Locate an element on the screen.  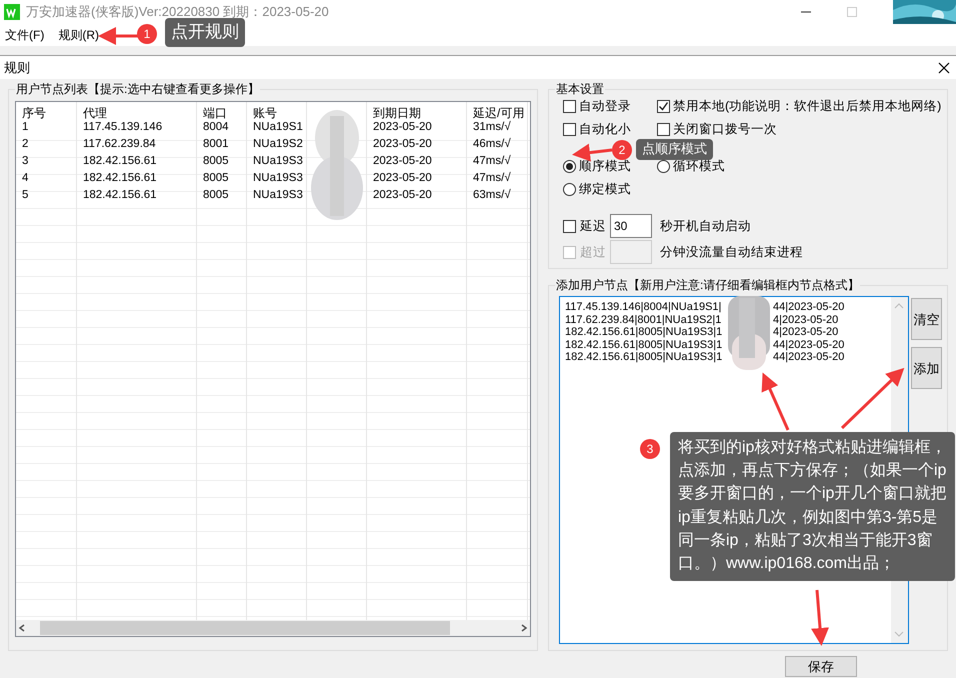
option-label: 循环模式 is located at coordinates (699, 167).